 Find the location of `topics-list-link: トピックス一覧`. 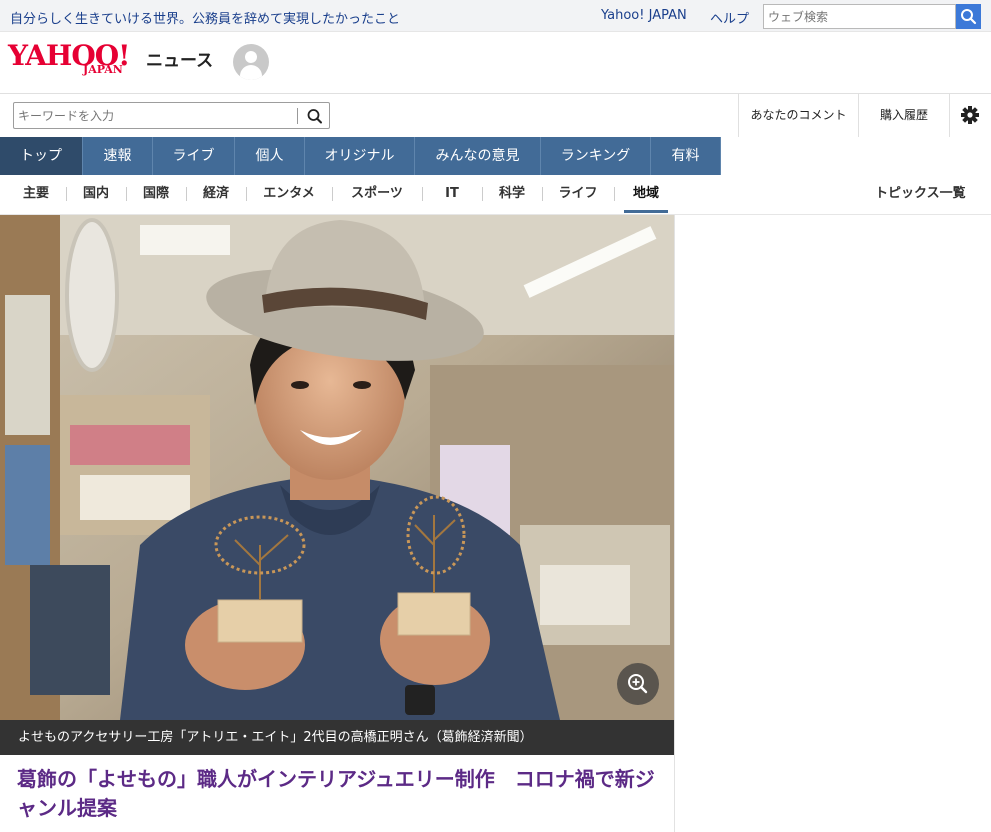

topics-list-link: トピックス一覧 is located at coordinates (920, 194).